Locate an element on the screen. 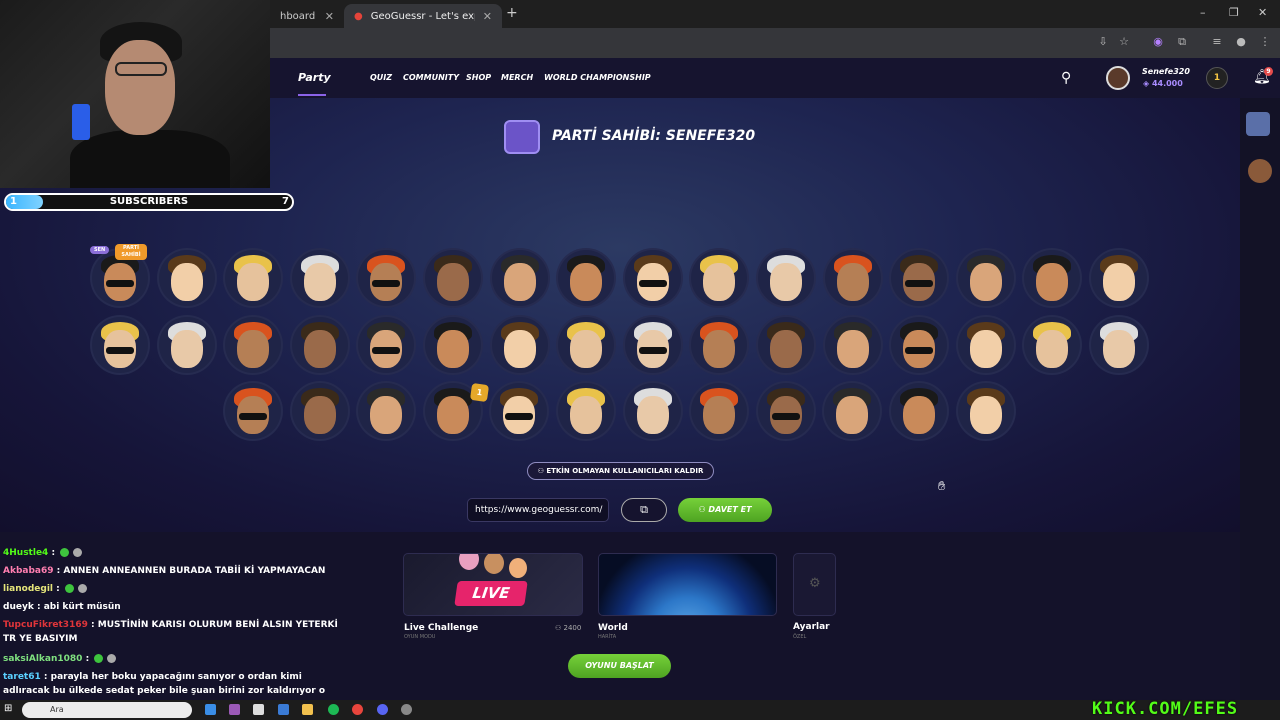  chat-username: 4Hustle4 is located at coordinates (25, 553).